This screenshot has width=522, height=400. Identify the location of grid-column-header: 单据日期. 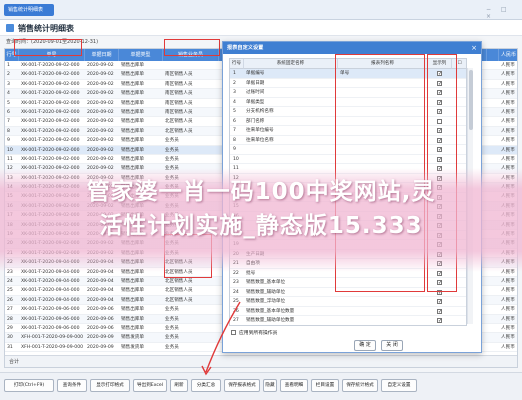
(102, 55).